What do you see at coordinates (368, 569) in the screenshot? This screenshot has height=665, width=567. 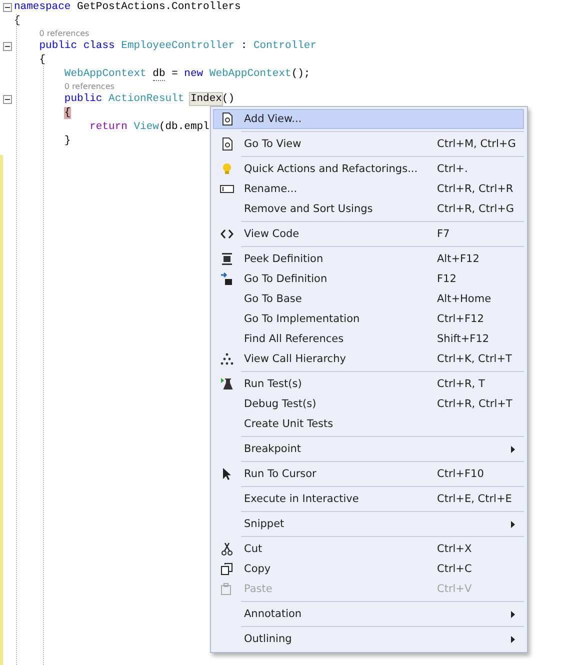 I see `menu-item: Copy Ctrl+C` at bounding box center [368, 569].